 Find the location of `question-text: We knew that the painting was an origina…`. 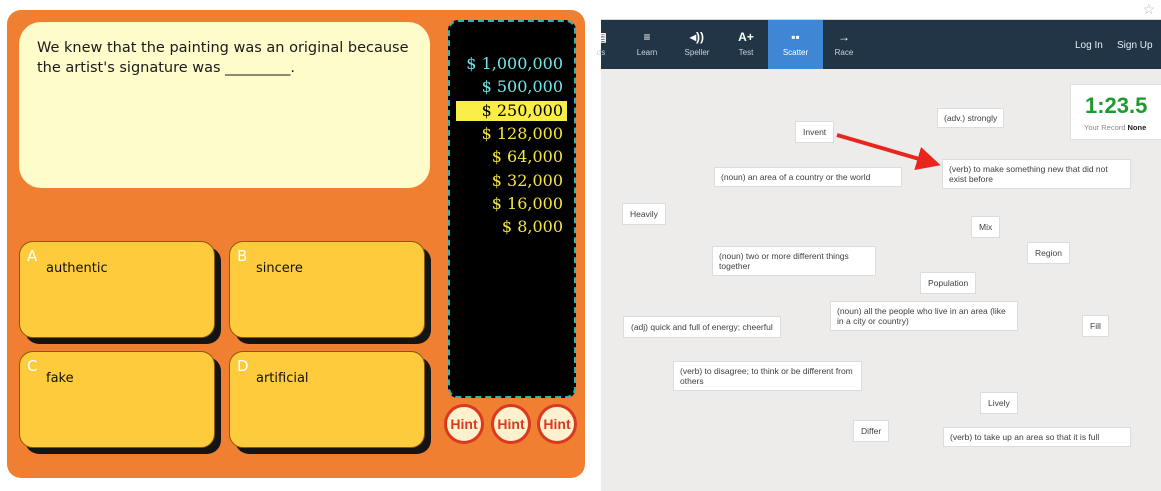

question-text: We knew that the painting was an origina… is located at coordinates (223, 58).